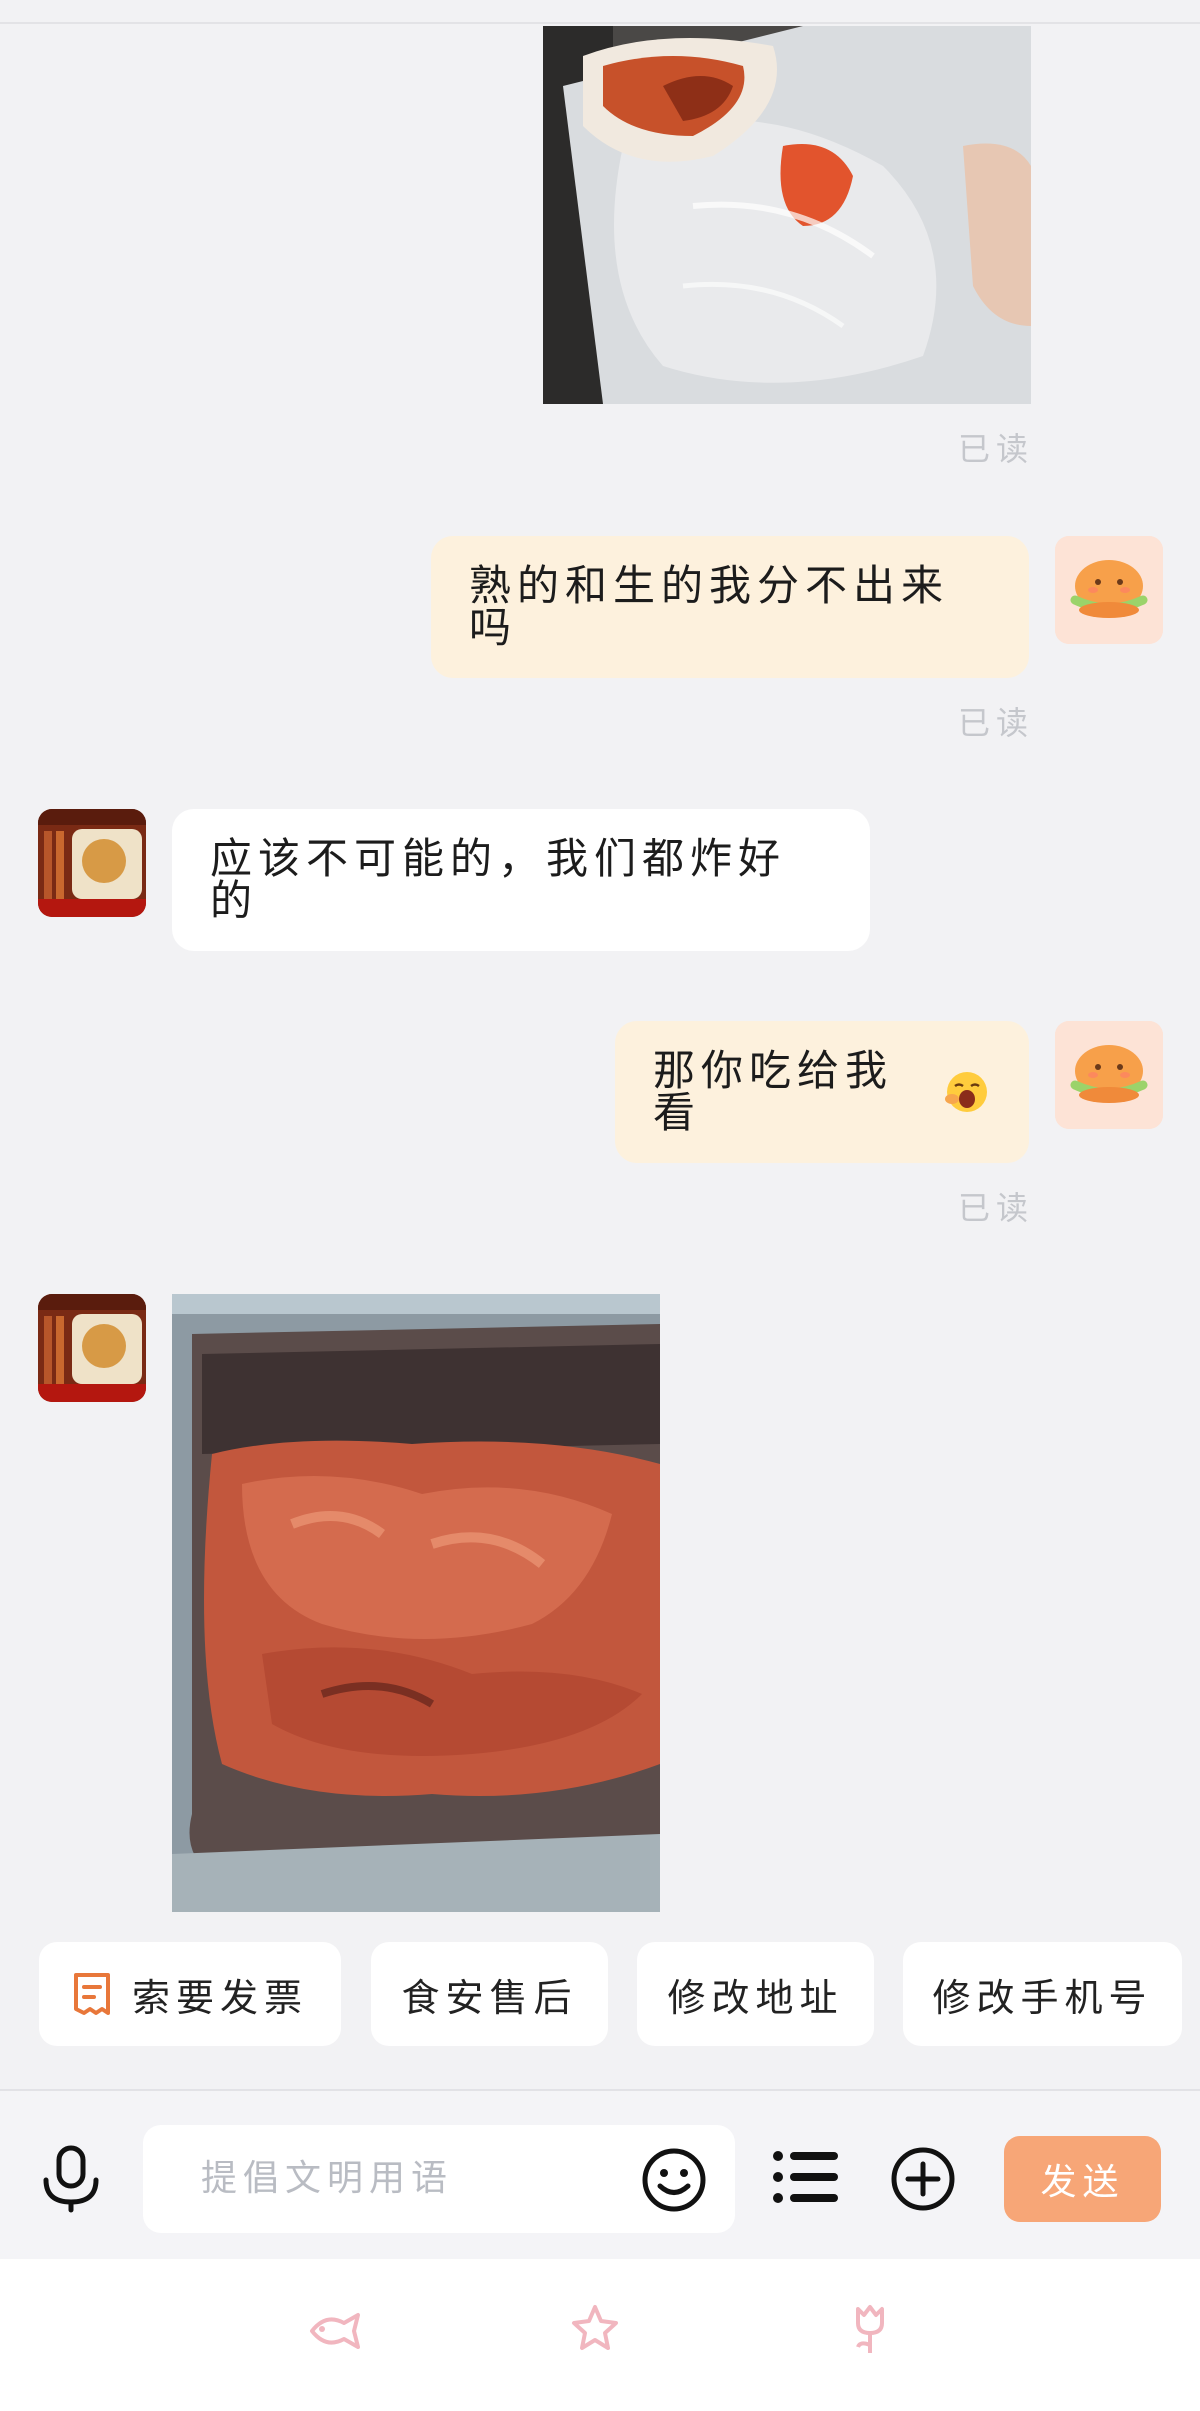  What do you see at coordinates (416, 1603) in the screenshot?
I see `received-photo-fried-meat` at bounding box center [416, 1603].